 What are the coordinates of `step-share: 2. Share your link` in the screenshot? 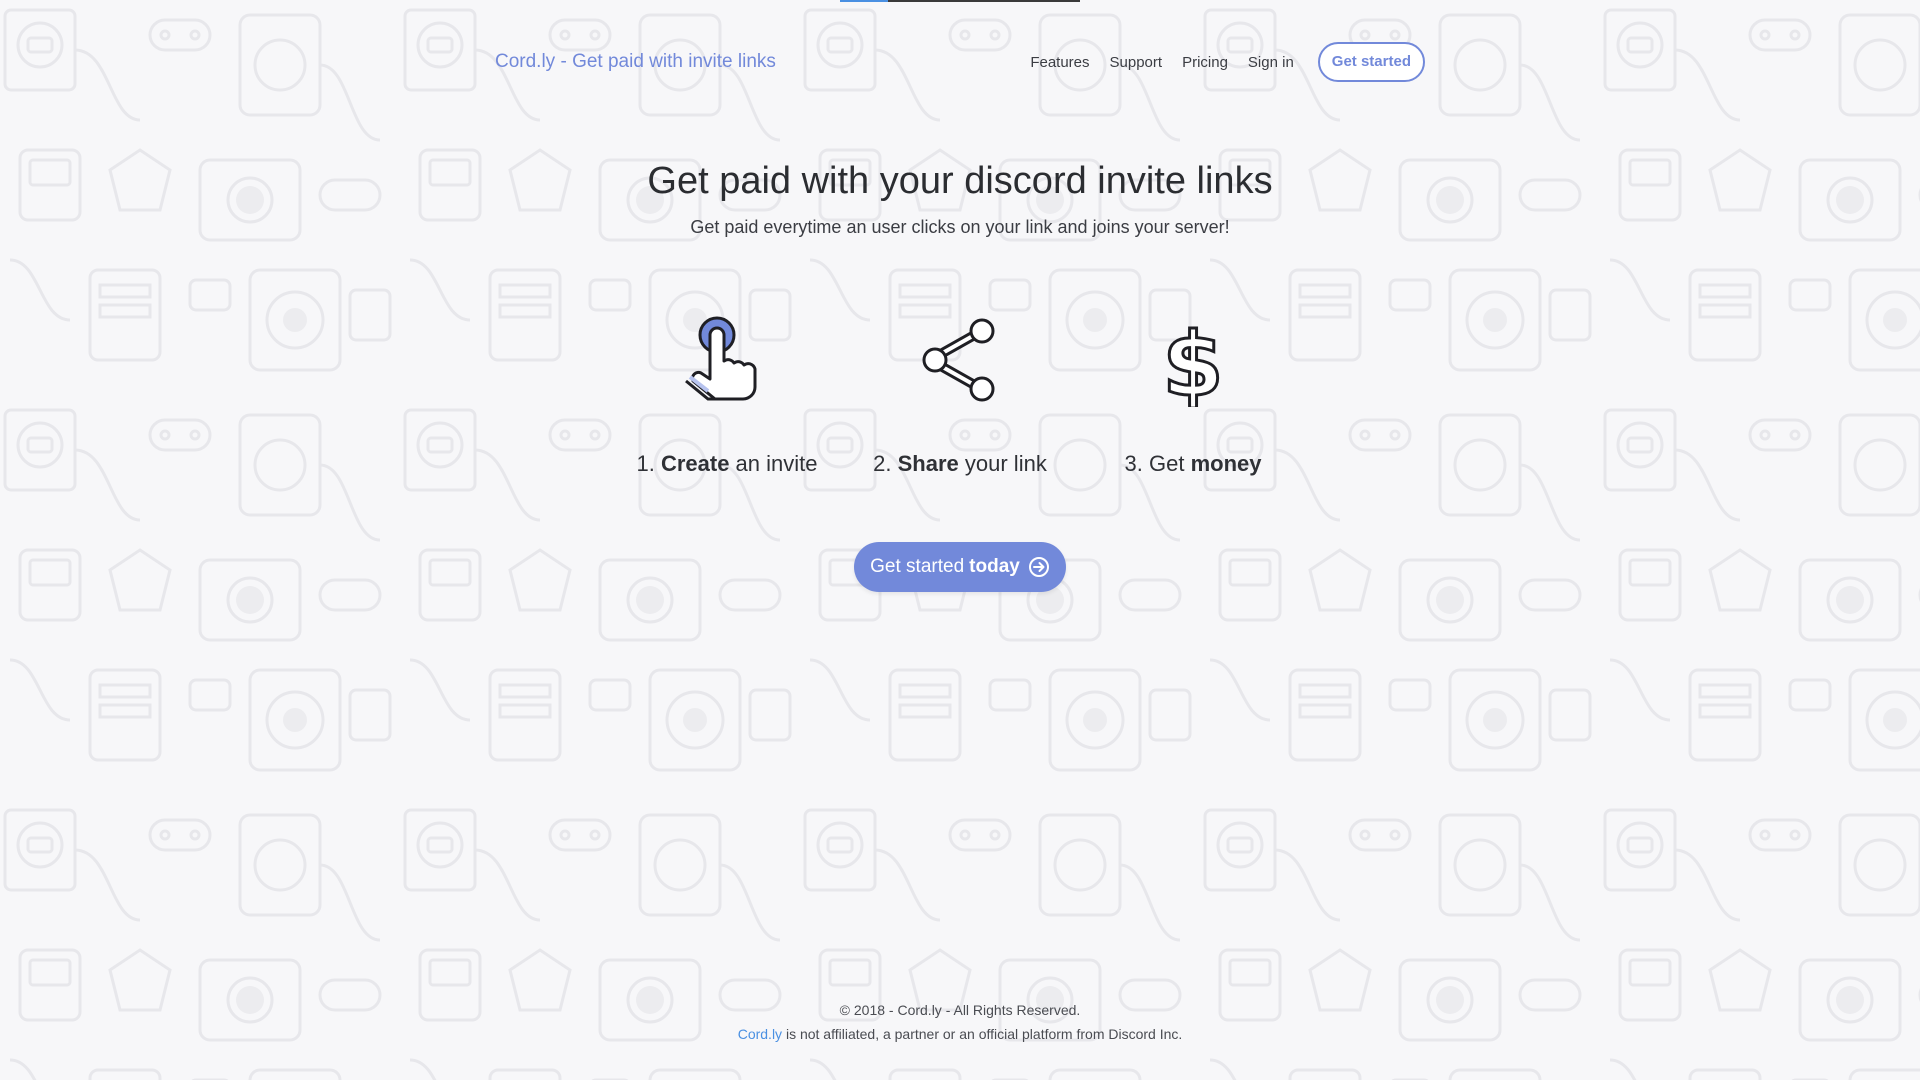 It's located at (960, 396).